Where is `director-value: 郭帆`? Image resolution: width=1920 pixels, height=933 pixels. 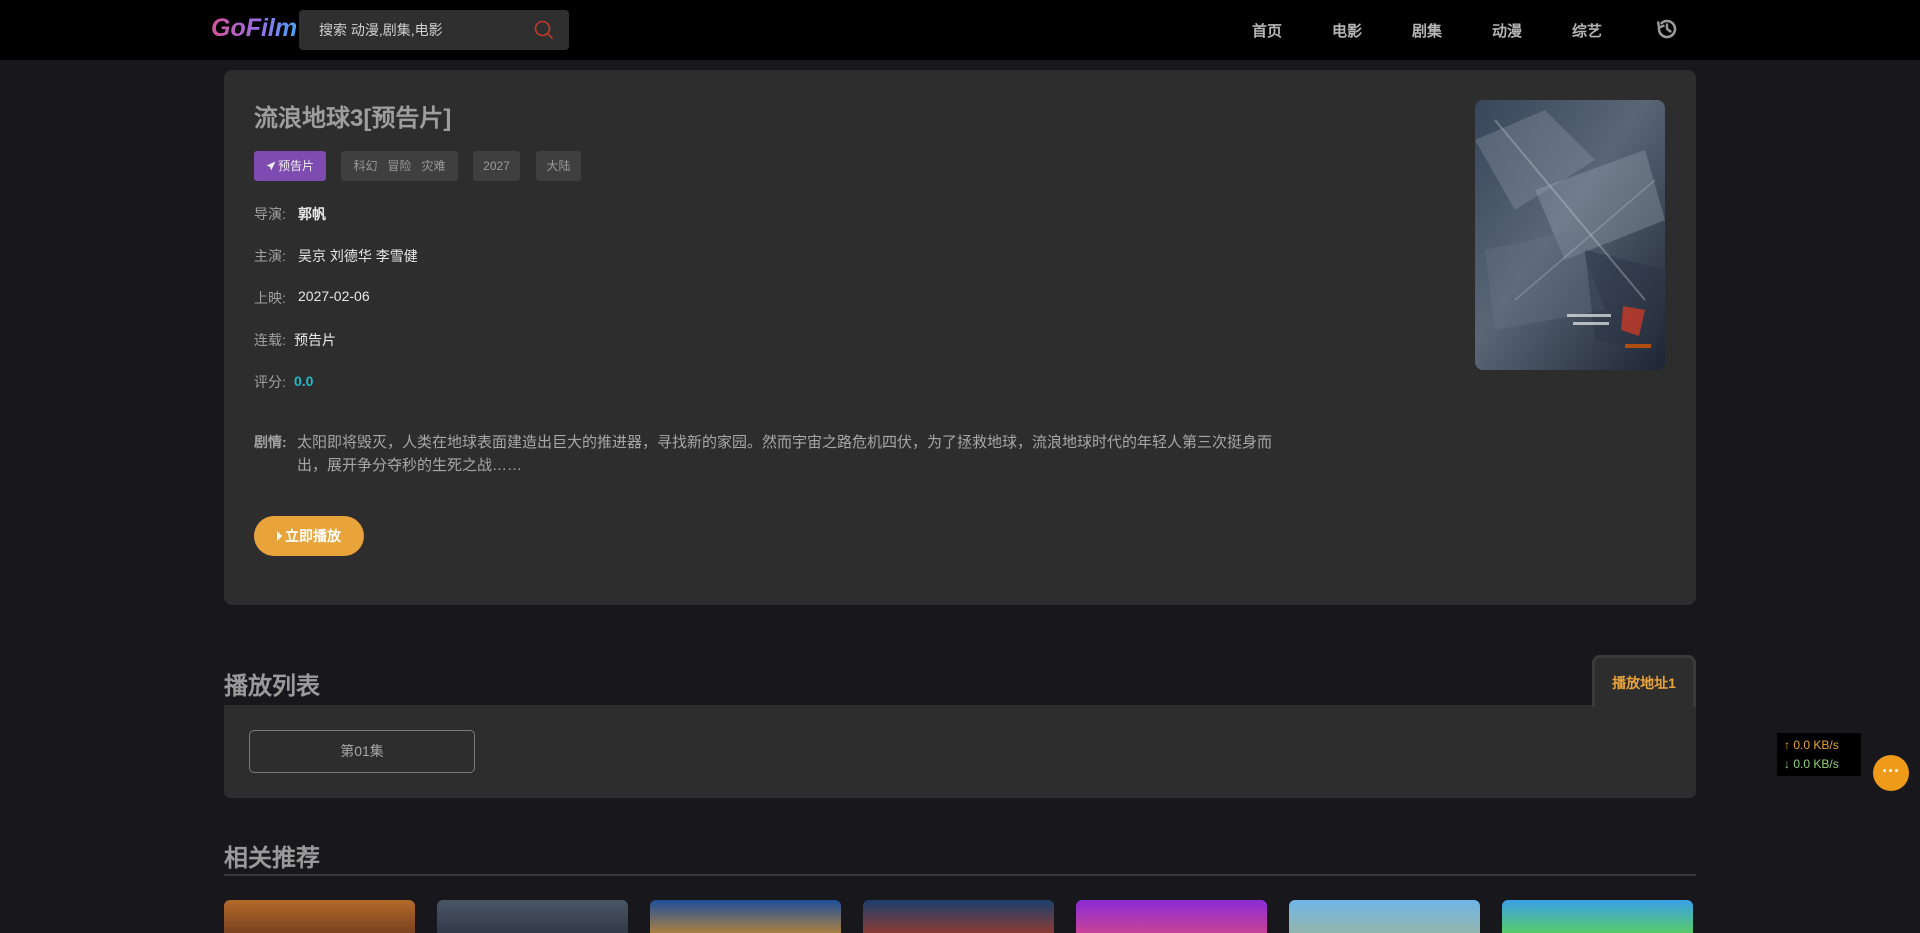 director-value: 郭帆 is located at coordinates (312, 214).